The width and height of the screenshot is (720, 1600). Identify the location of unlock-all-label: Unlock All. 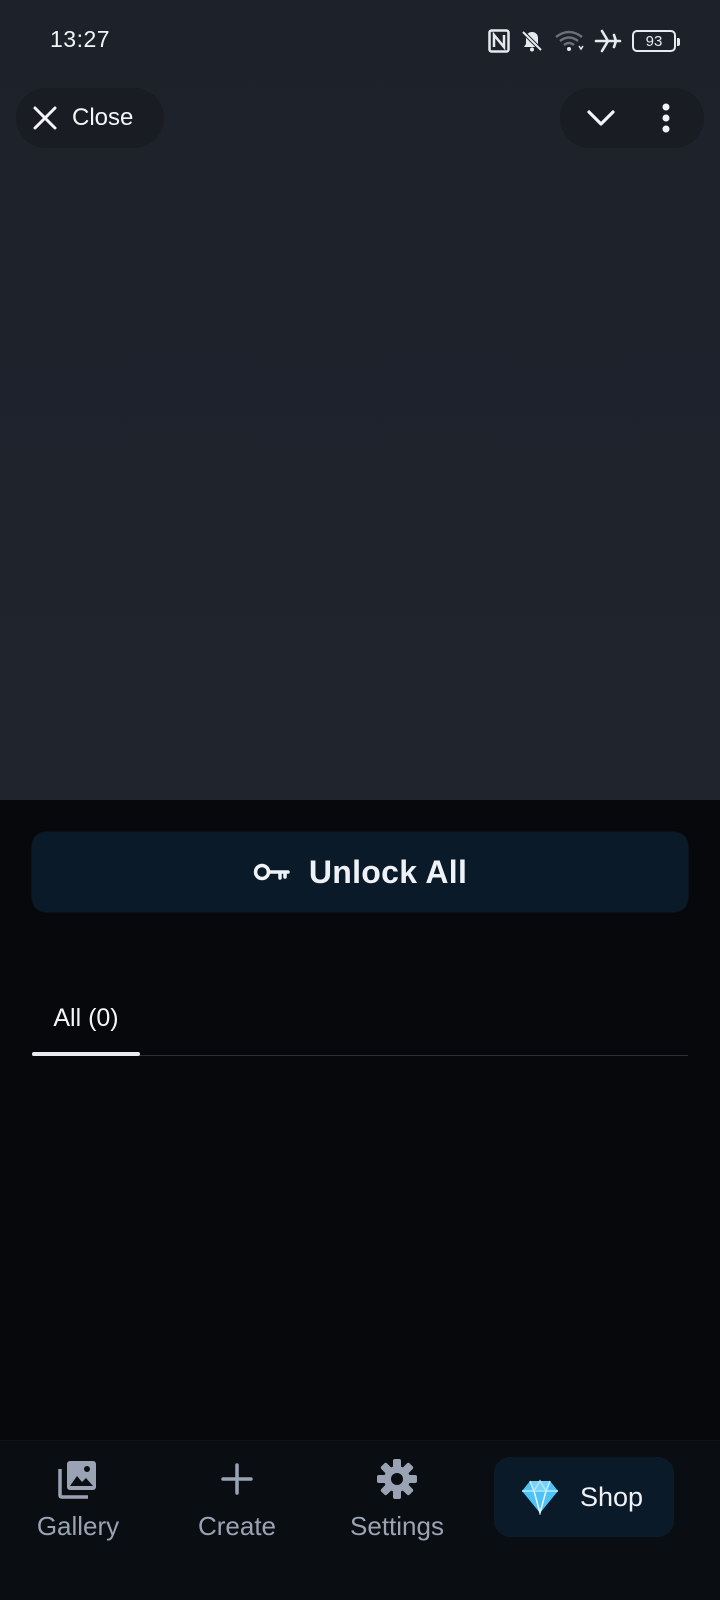
(388, 871).